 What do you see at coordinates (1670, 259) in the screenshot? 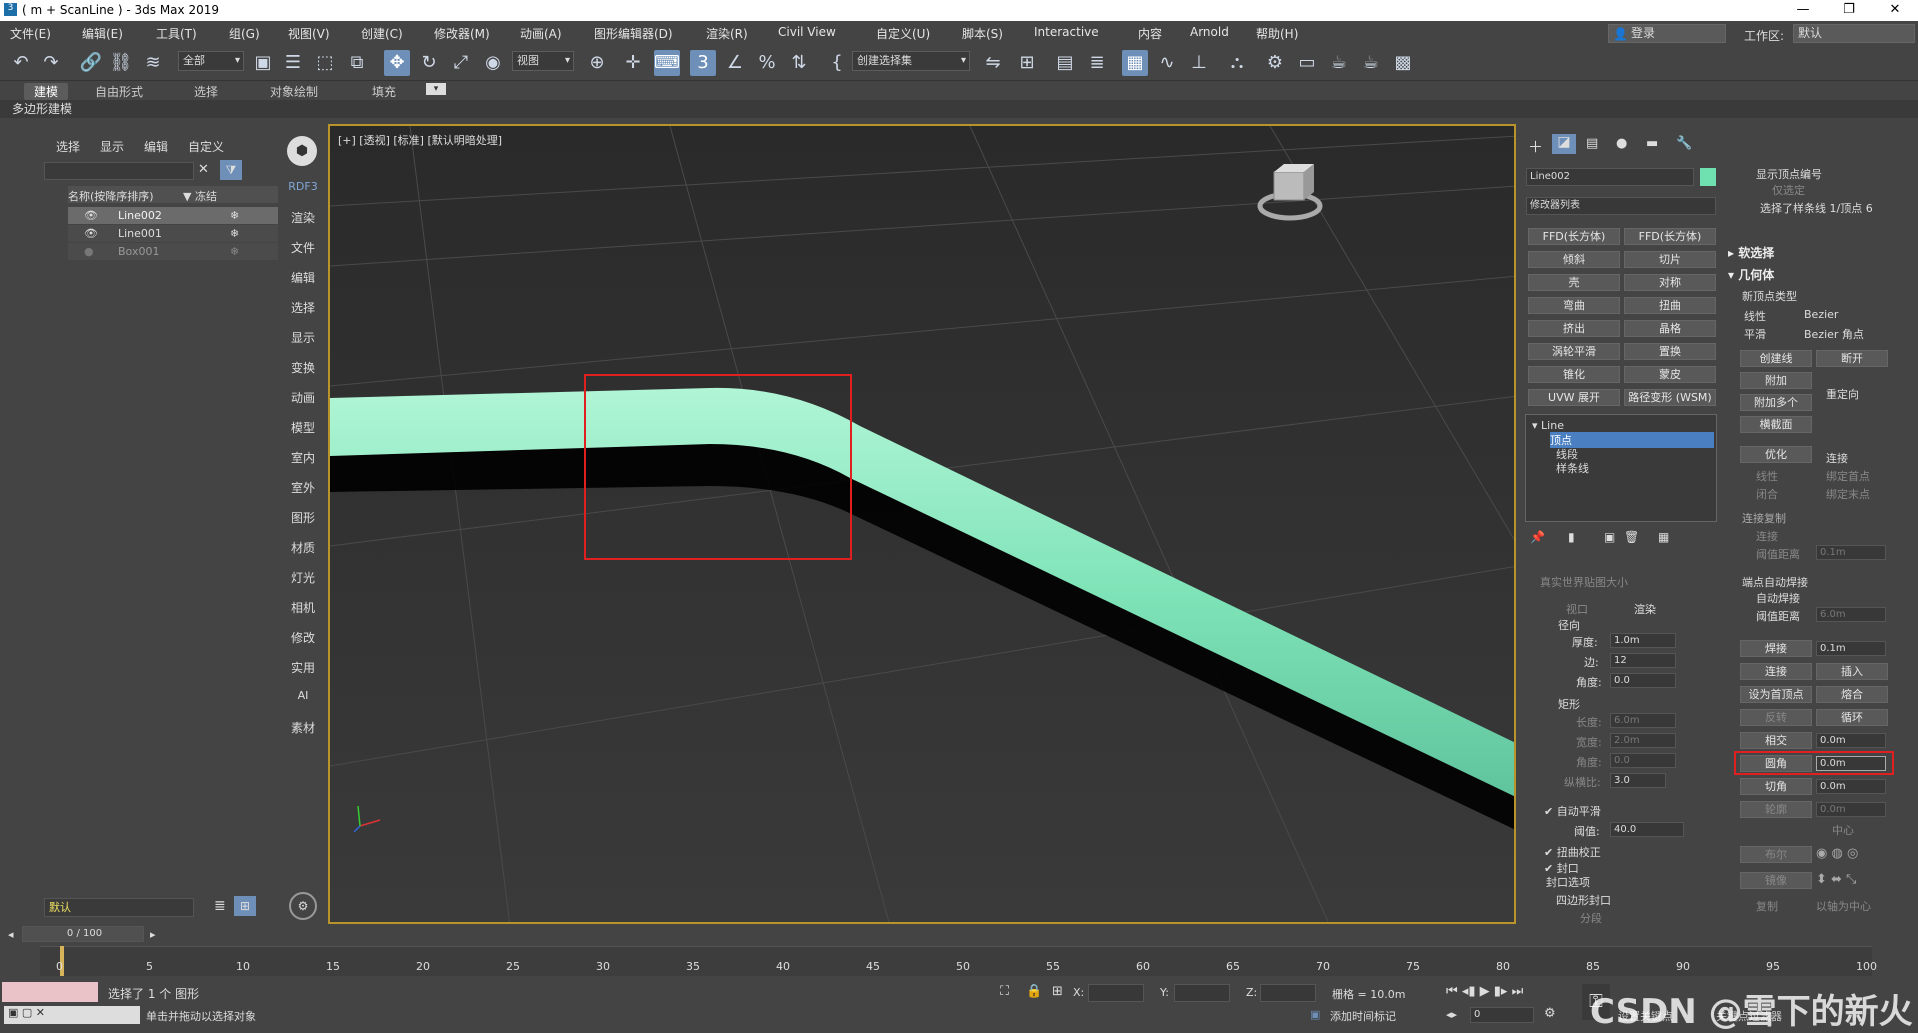
I see `slice-button: 切片` at bounding box center [1670, 259].